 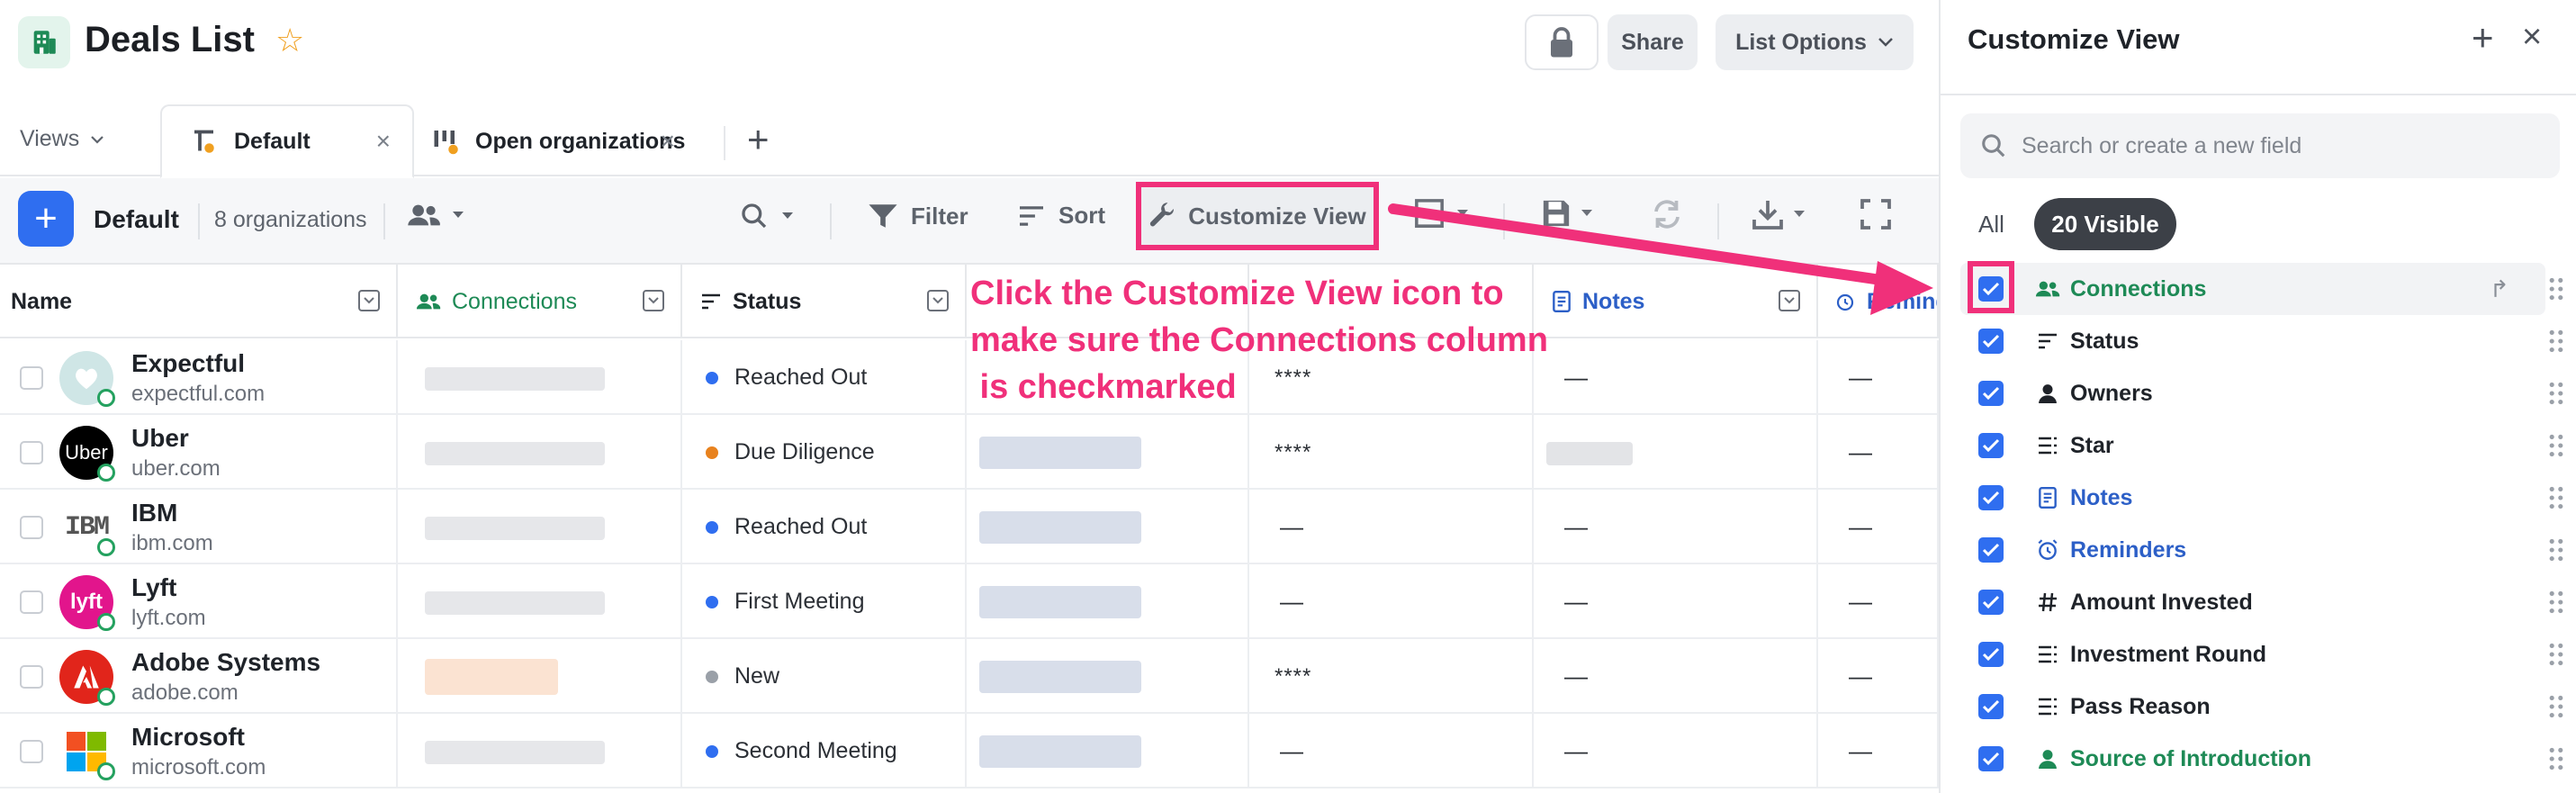 I want to click on name-cell: Expectful expectful.com, so click(x=199, y=377).